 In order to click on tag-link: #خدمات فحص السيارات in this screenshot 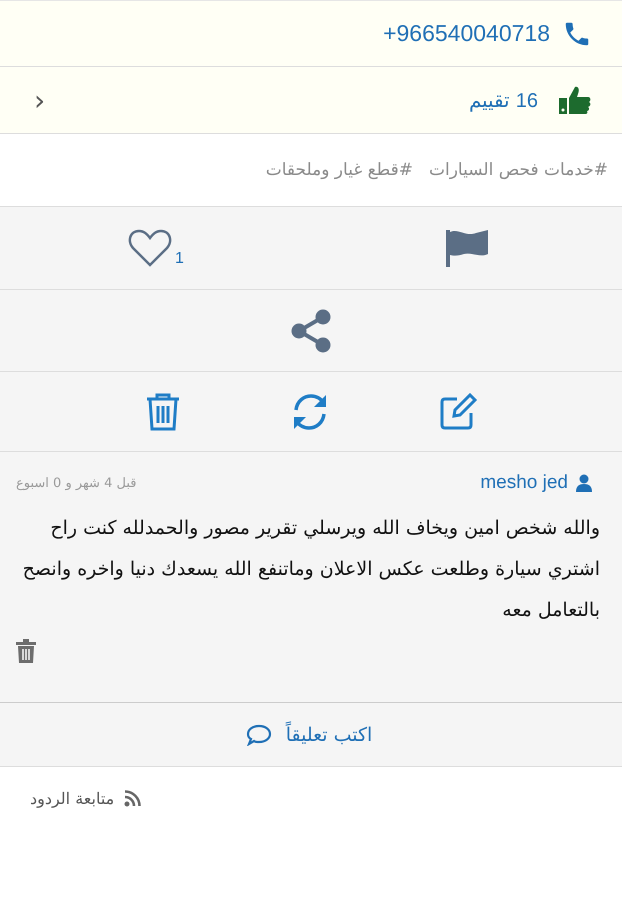, I will do `click(518, 170)`.